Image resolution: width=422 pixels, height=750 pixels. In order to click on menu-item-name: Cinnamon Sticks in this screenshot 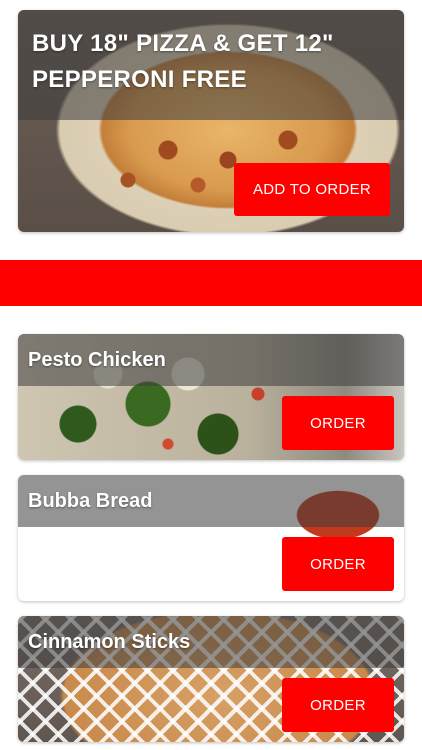, I will do `click(109, 642)`.